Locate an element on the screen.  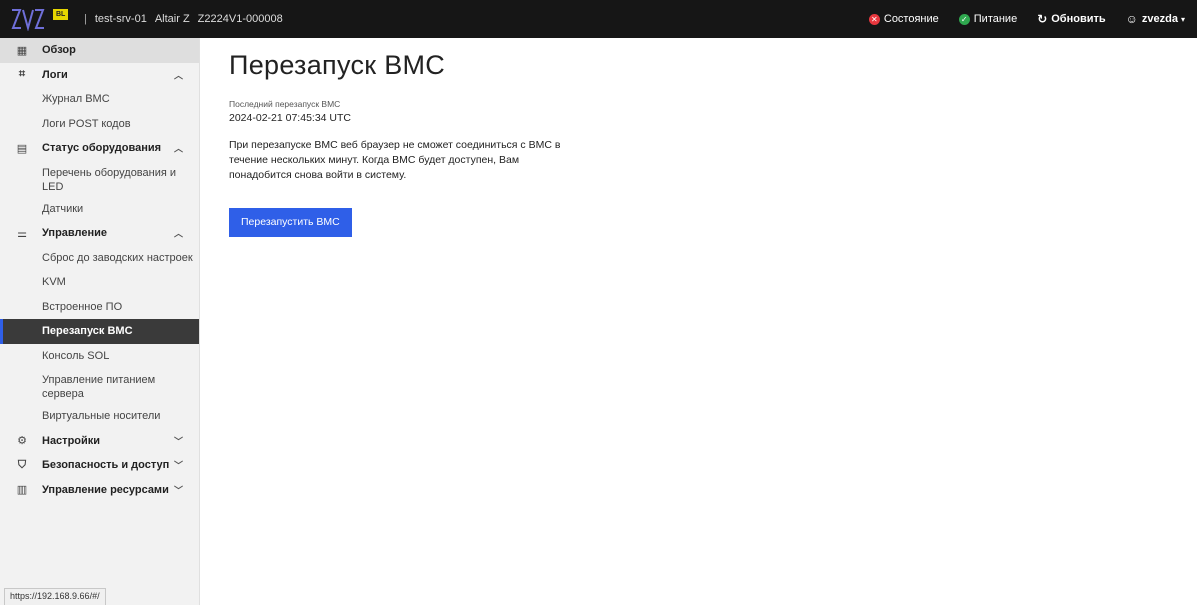
gear-icon: ⚙ is located at coordinates (22, 441).